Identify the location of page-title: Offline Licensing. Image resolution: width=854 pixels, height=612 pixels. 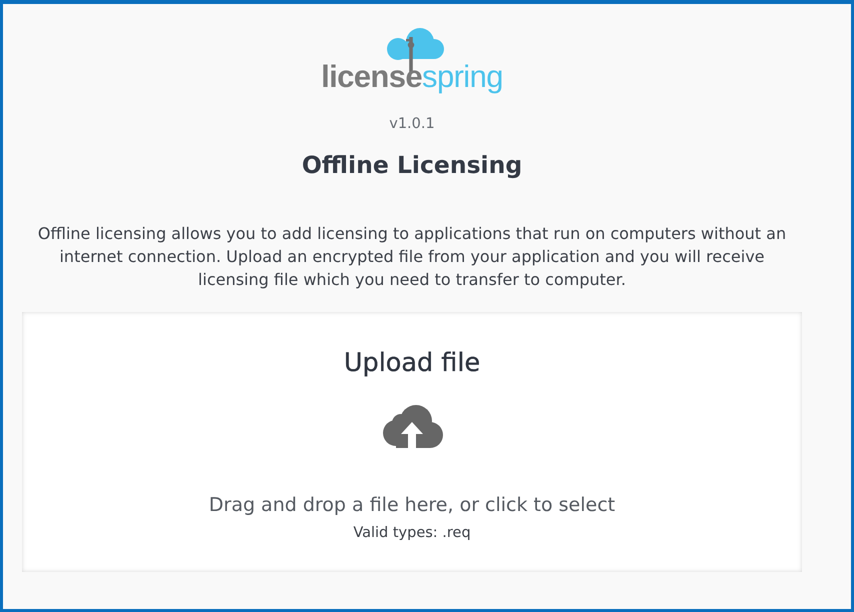
(412, 165).